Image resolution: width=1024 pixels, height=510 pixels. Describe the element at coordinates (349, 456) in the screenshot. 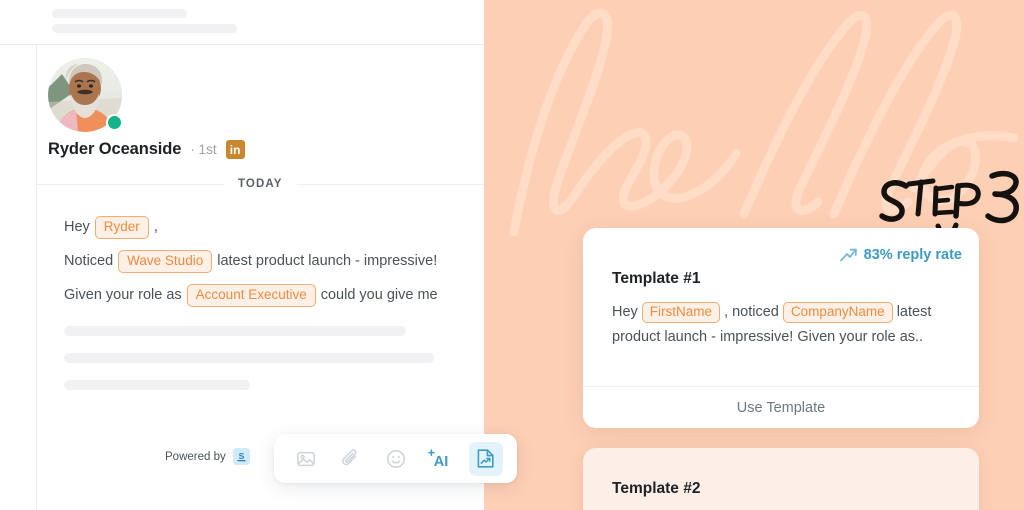

I see `paperclip-icon` at that location.